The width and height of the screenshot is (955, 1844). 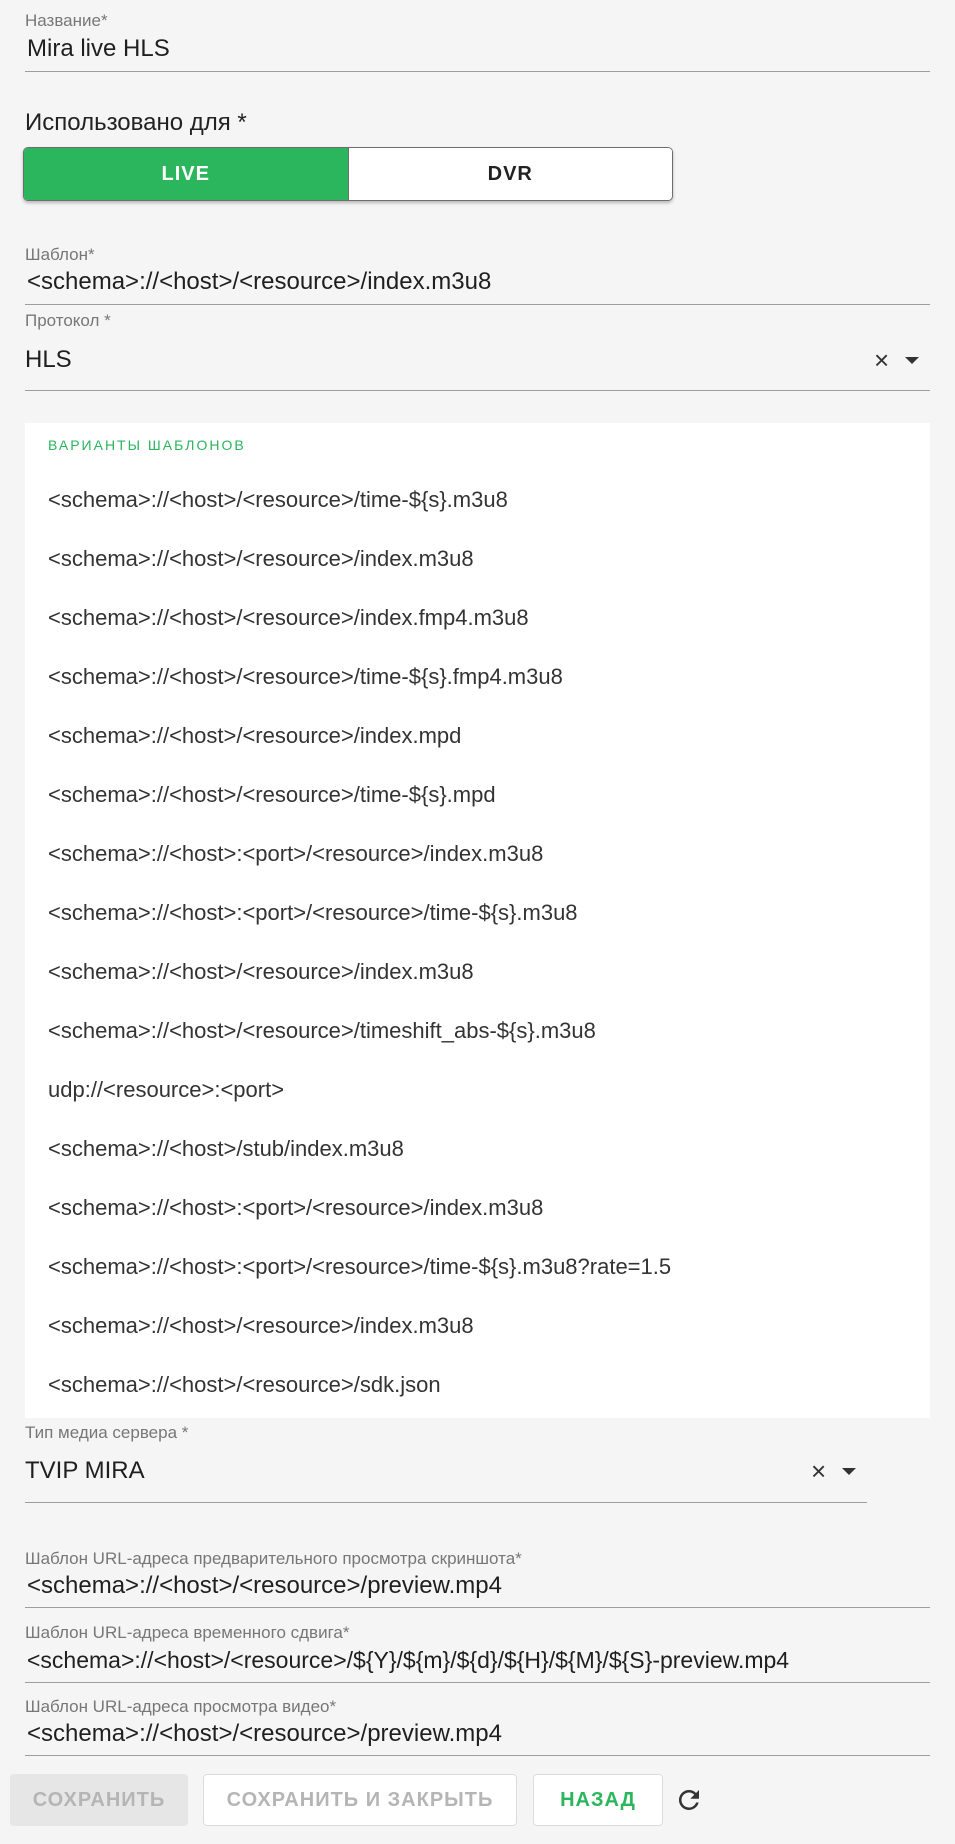 I want to click on timeshift-field-underline, so click(x=477, y=1682).